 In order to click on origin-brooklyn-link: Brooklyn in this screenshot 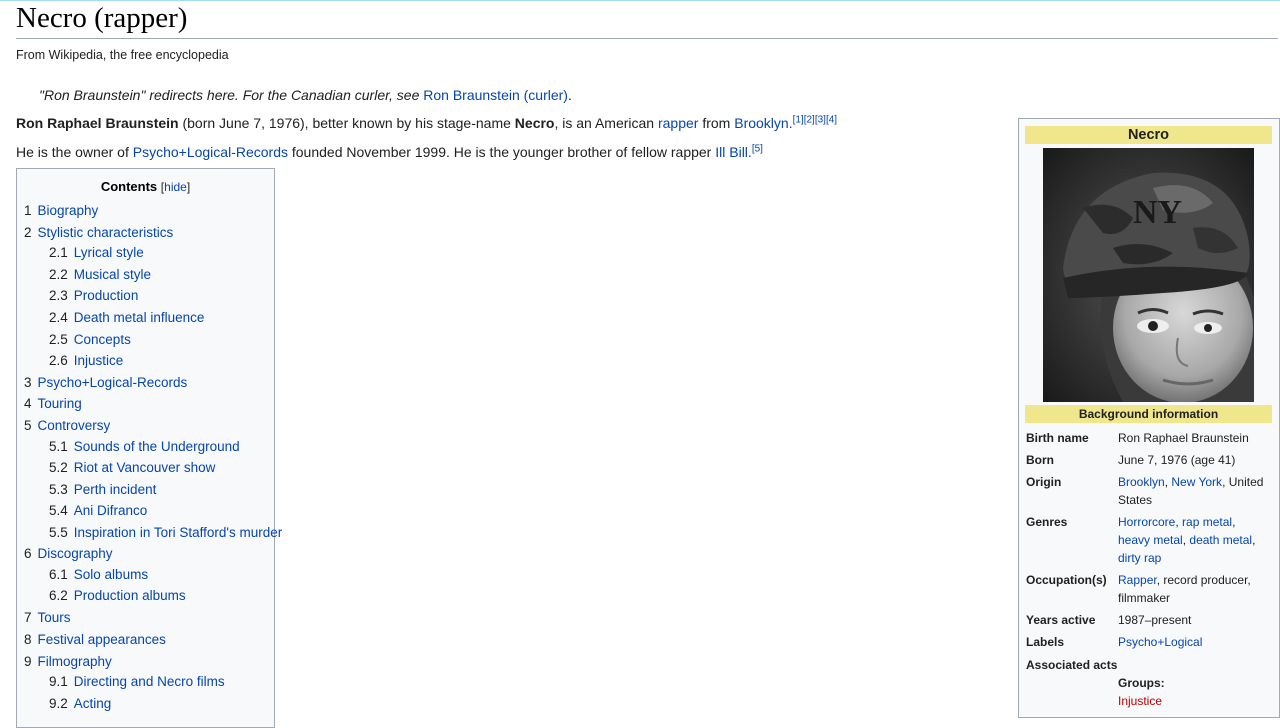, I will do `click(1141, 482)`.